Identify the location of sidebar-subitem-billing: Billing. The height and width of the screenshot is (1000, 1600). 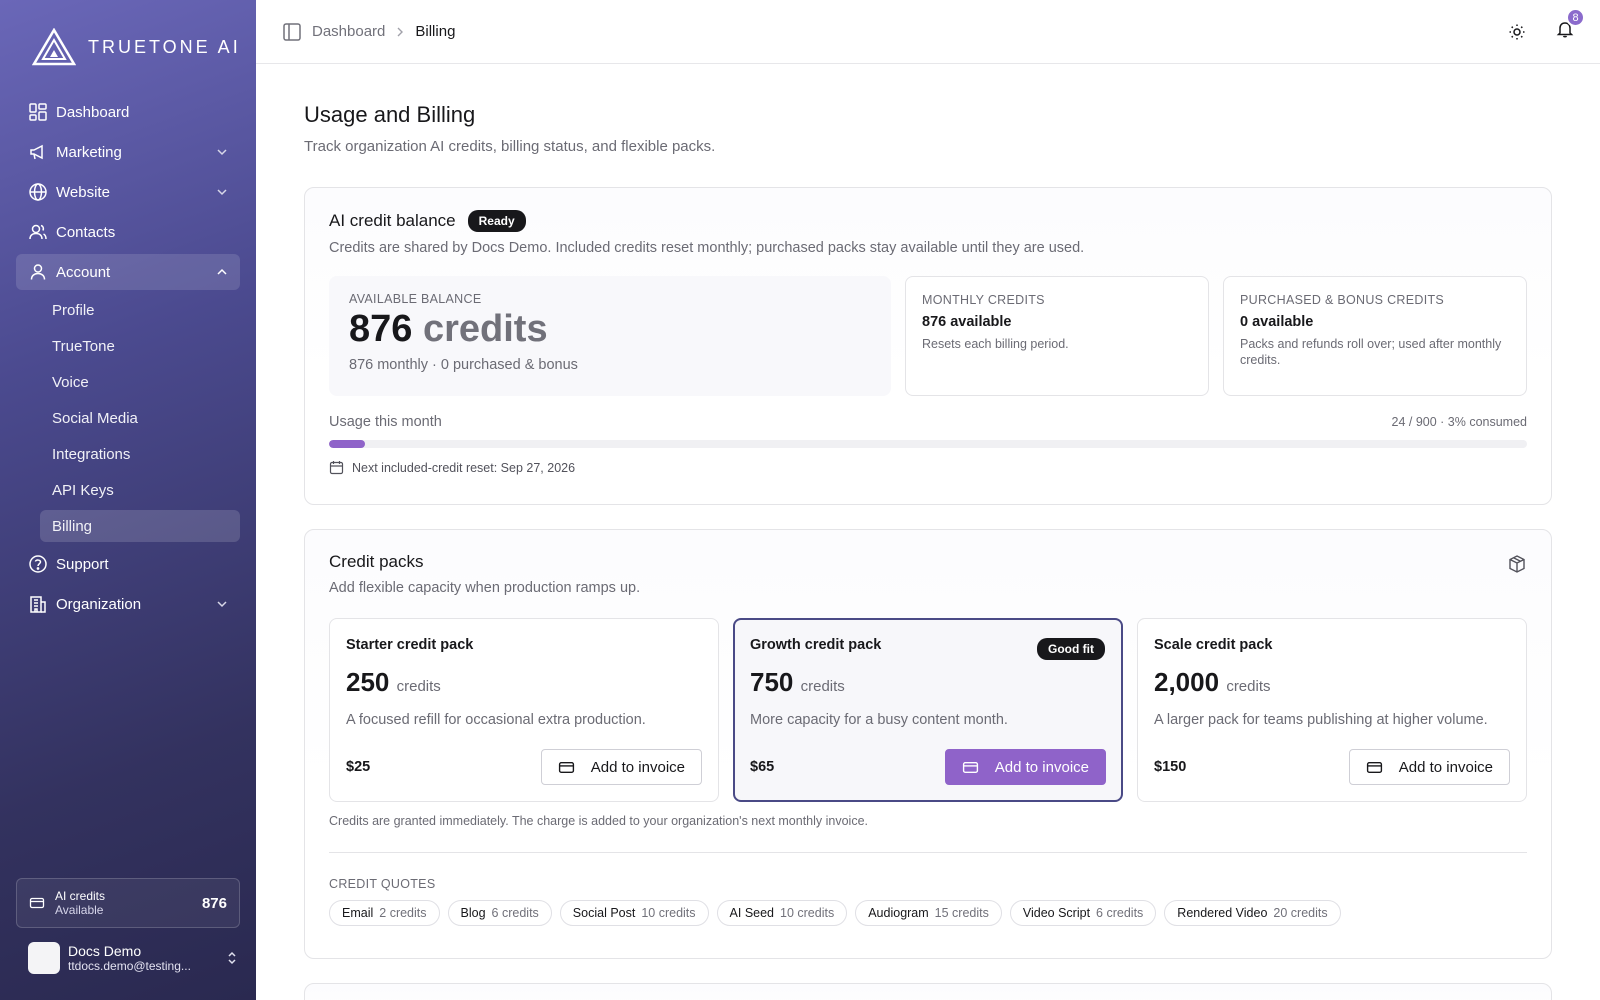
(140, 526).